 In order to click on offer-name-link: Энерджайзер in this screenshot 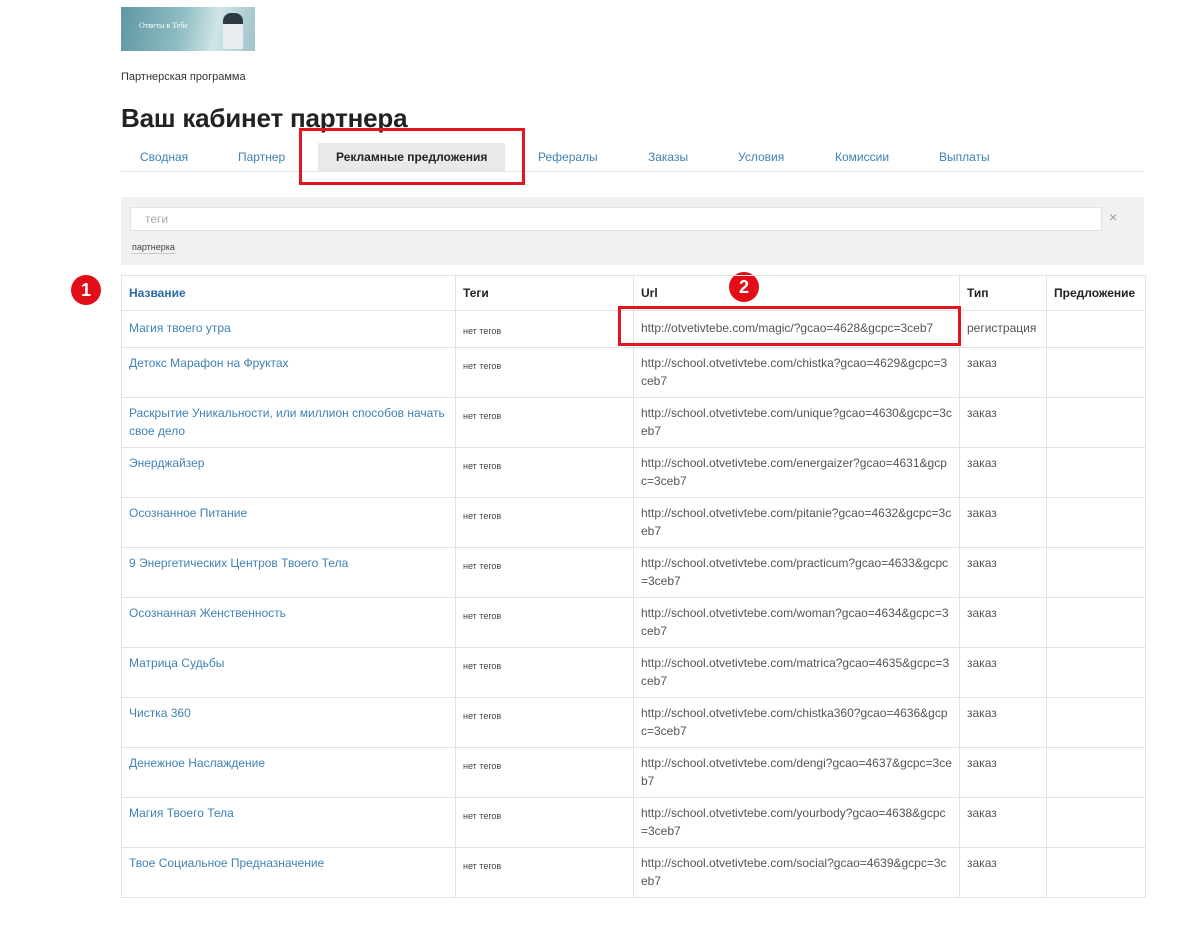, I will do `click(166, 463)`.